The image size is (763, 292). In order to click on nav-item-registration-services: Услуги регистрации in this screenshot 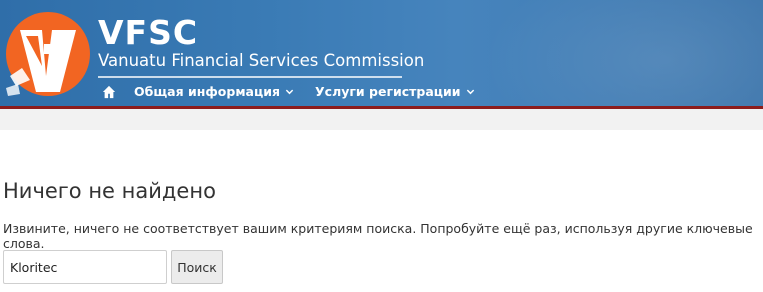, I will do `click(395, 91)`.